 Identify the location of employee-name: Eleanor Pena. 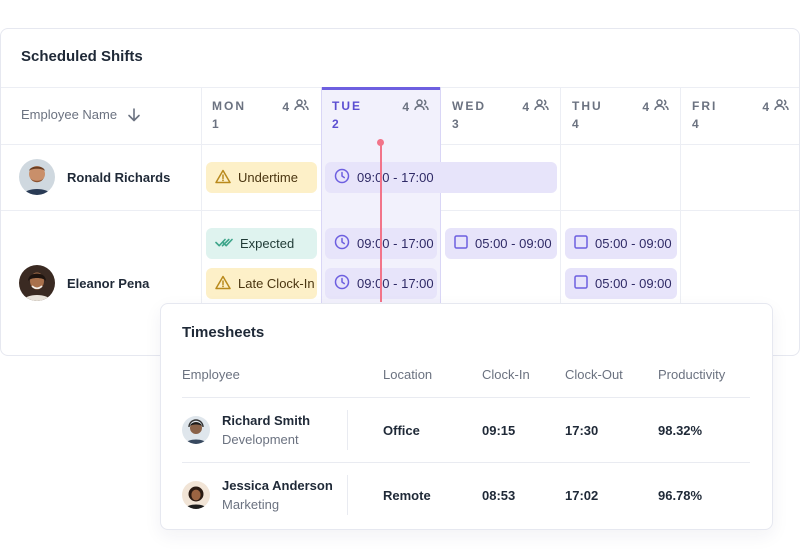
(108, 283).